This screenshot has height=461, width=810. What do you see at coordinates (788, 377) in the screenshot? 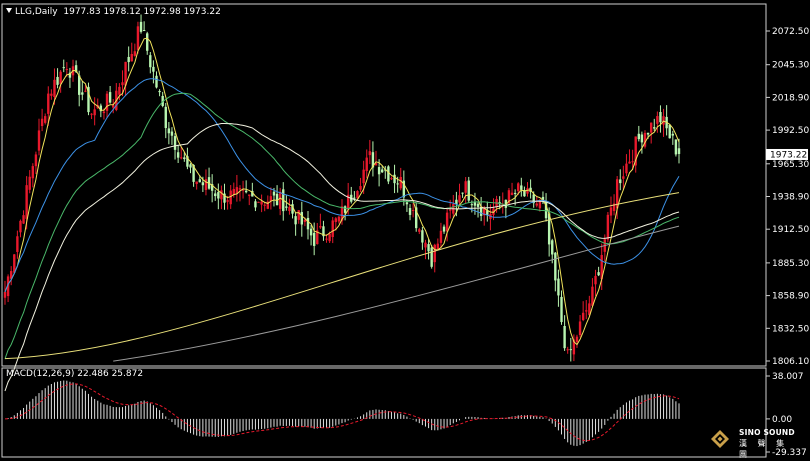
I see `macd-tick-label: 38.007` at bounding box center [788, 377].